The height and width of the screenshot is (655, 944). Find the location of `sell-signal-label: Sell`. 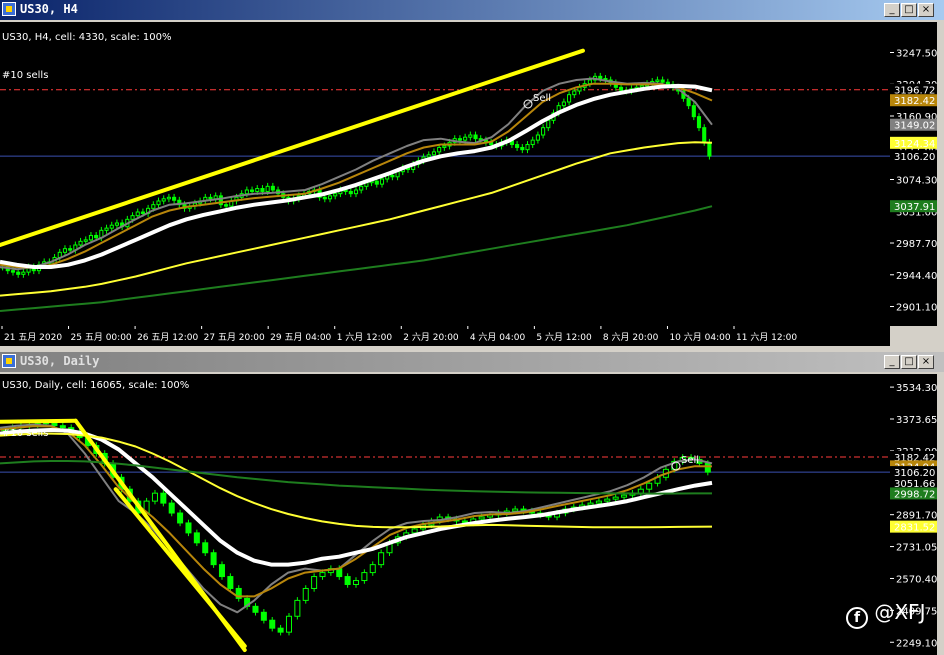

sell-signal-label: Sell is located at coordinates (542, 98).